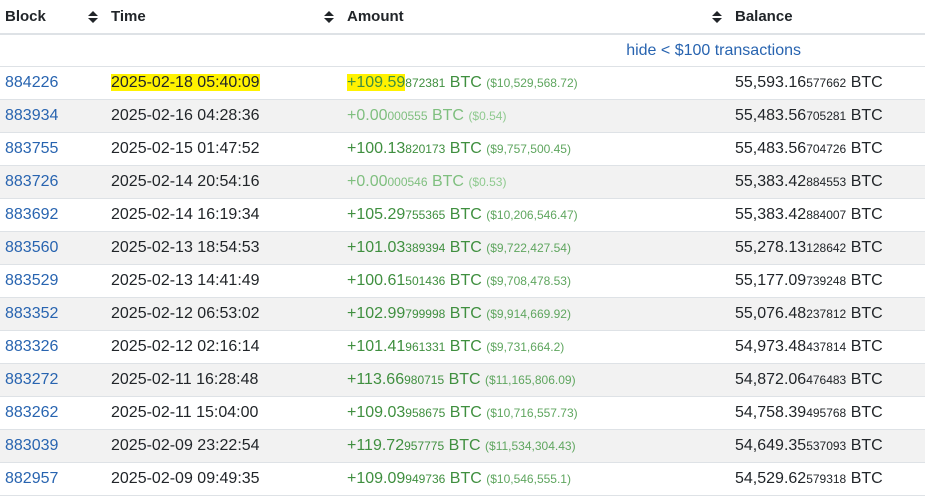 Image resolution: width=925 pixels, height=496 pixels. What do you see at coordinates (771, 115) in the screenshot?
I see `balance-main: 55,483.56` at bounding box center [771, 115].